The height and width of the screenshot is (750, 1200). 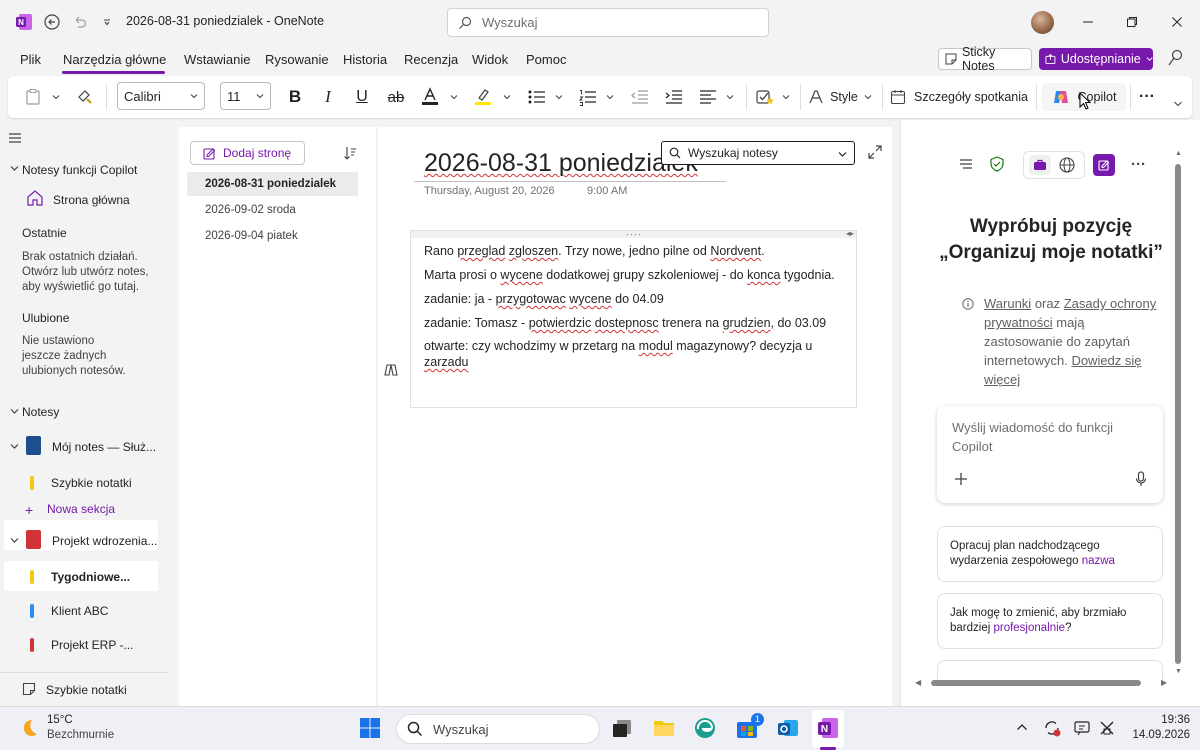 I want to click on menu-home: Narzędzia główne, so click(x=114, y=59).